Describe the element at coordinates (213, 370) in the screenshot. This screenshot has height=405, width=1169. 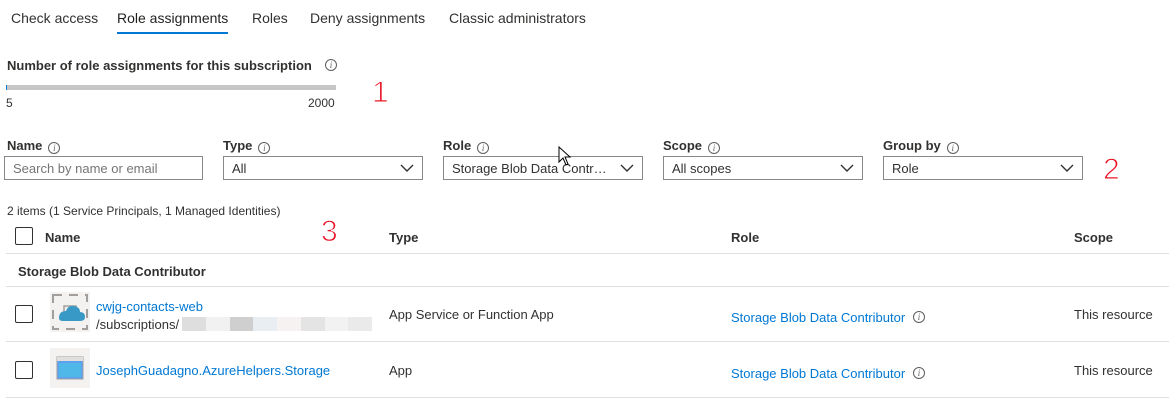
I see `principal-name-link: JosephGuadagno.AzureHelpers.Storage` at that location.